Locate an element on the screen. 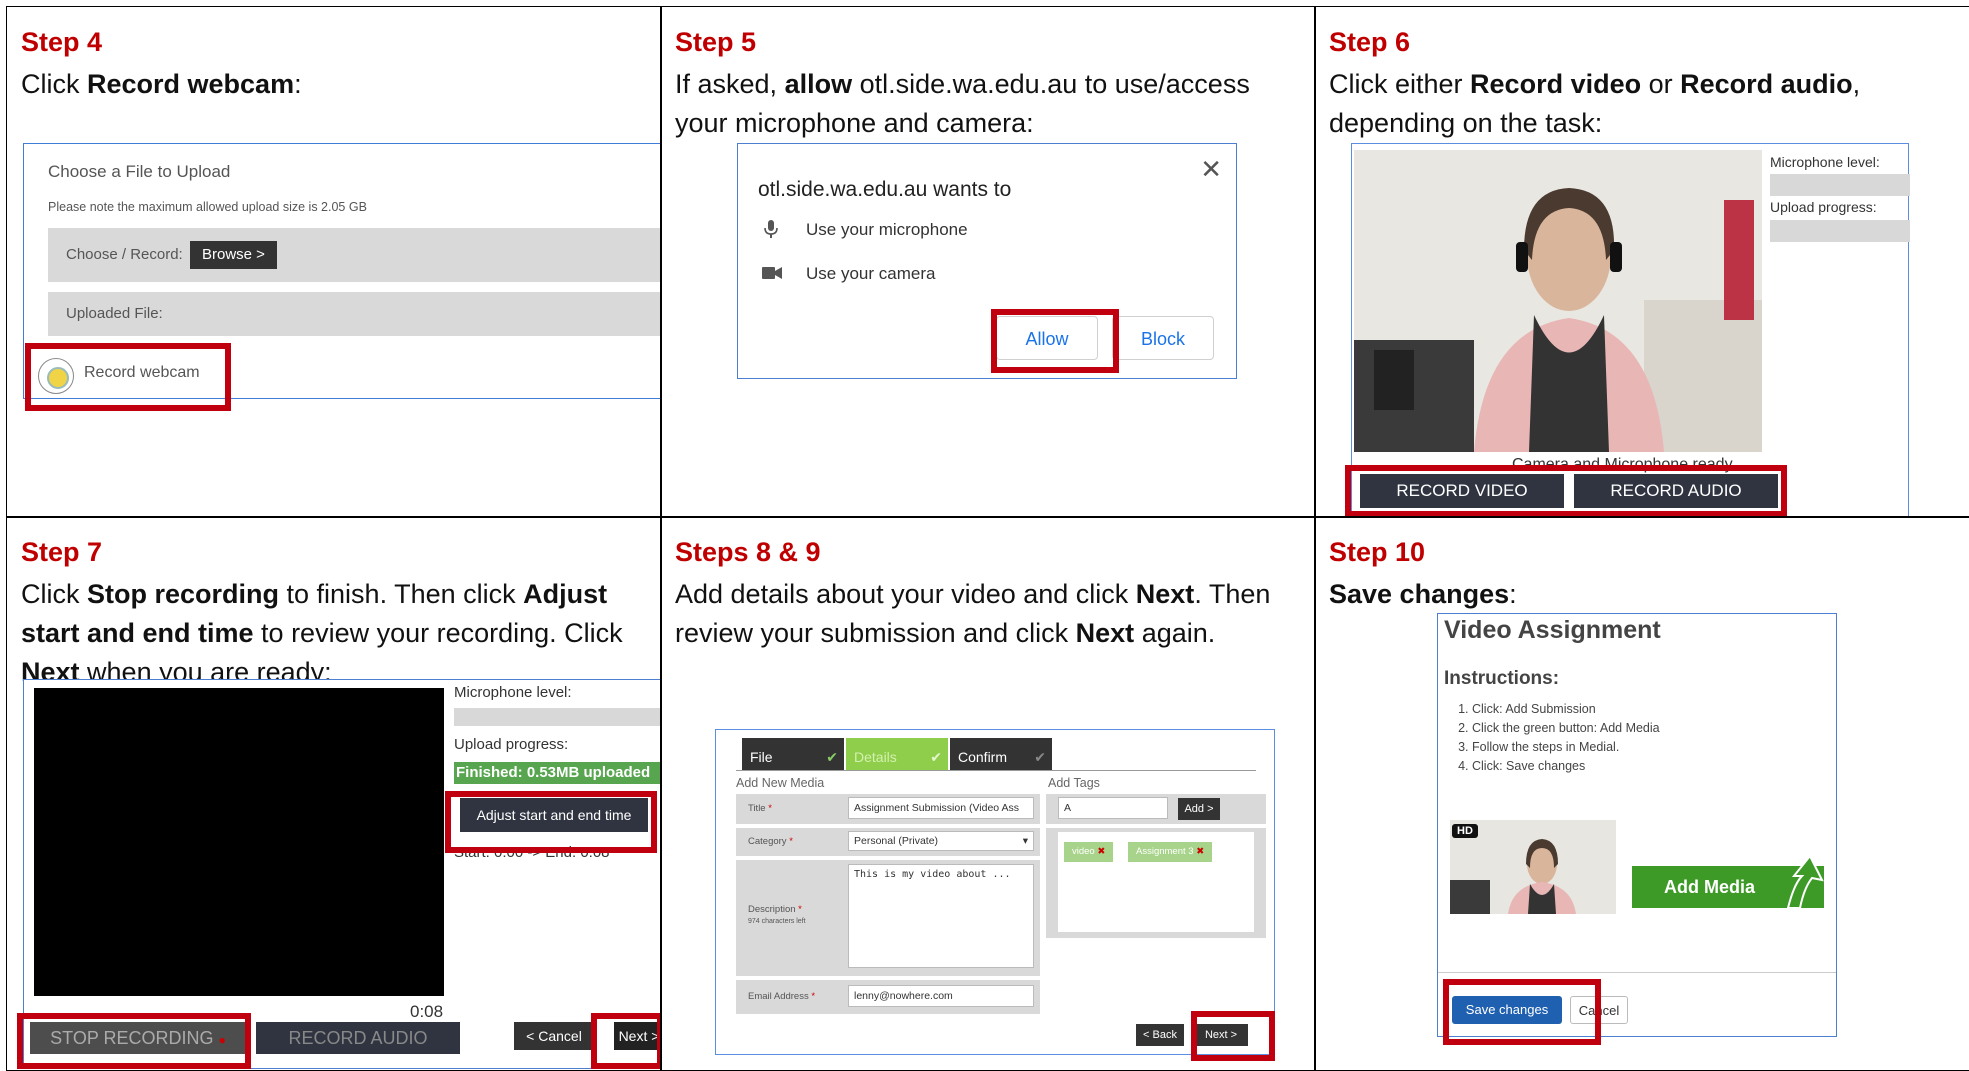 Image resolution: width=1969 pixels, height=1071 pixels. tag-chip-label: video is located at coordinates (1083, 851).